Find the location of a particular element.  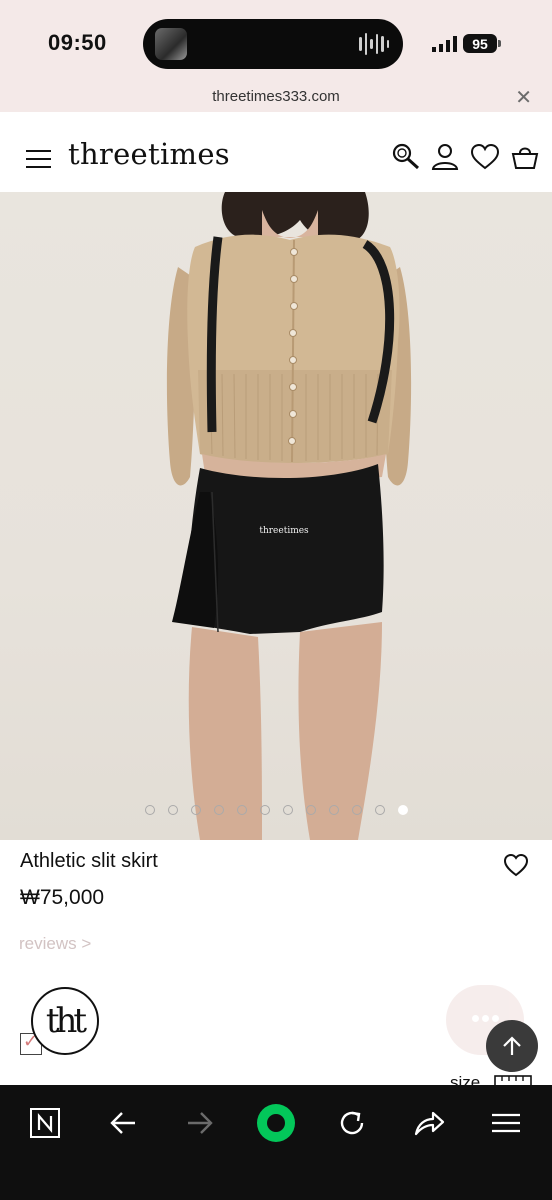

naver-icon is located at coordinates (45, 1123).